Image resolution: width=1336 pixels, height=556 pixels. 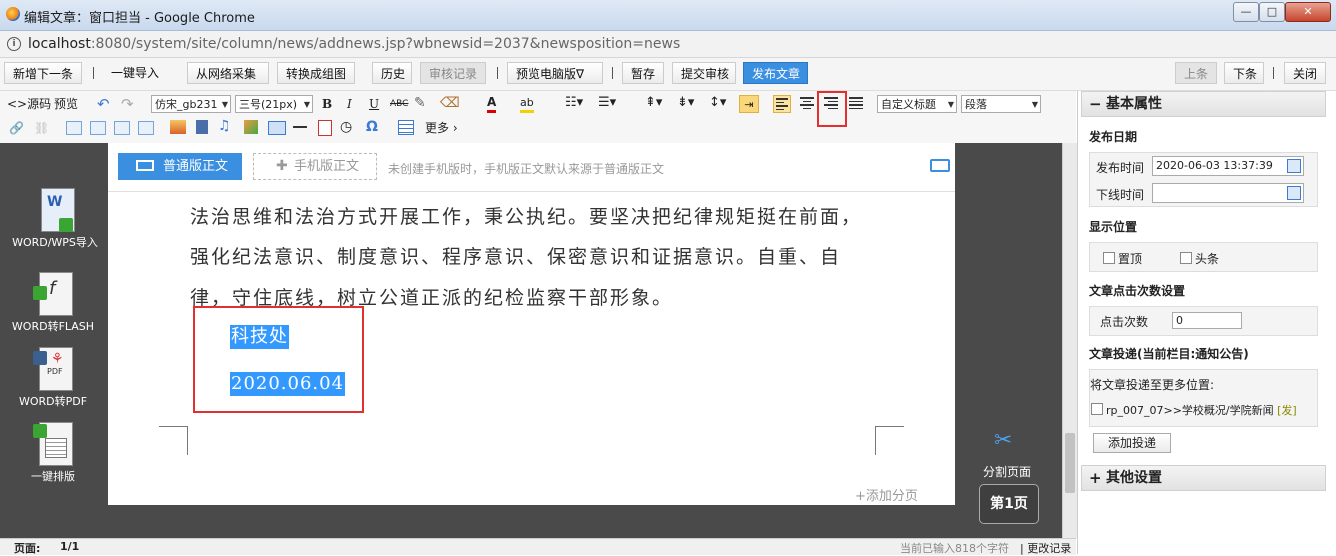 What do you see at coordinates (103, 104) in the screenshot?
I see `undo-icon: ↶` at bounding box center [103, 104].